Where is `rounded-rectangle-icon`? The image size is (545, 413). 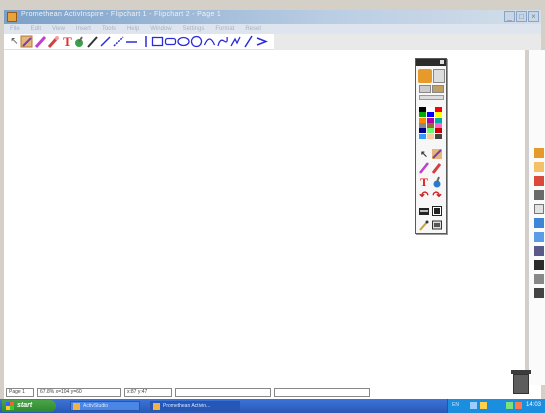 rounded-rectangle-icon is located at coordinates (170, 41).